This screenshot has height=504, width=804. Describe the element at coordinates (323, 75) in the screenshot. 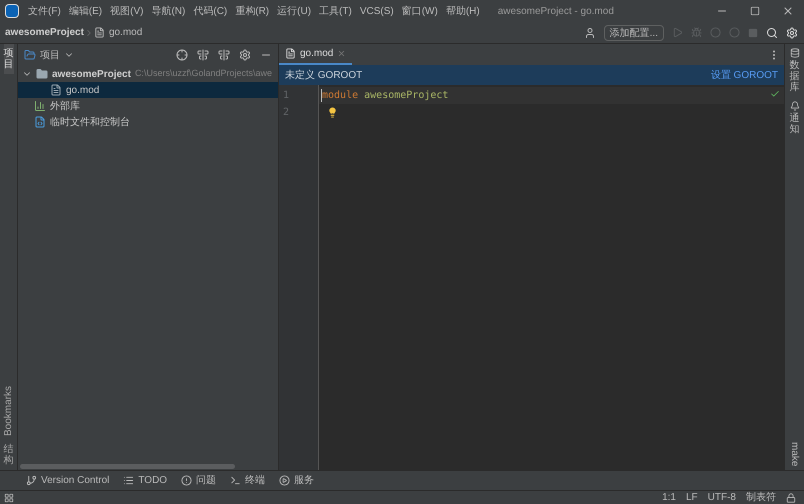

I see `banner-message: 未定义 GOROOT` at that location.